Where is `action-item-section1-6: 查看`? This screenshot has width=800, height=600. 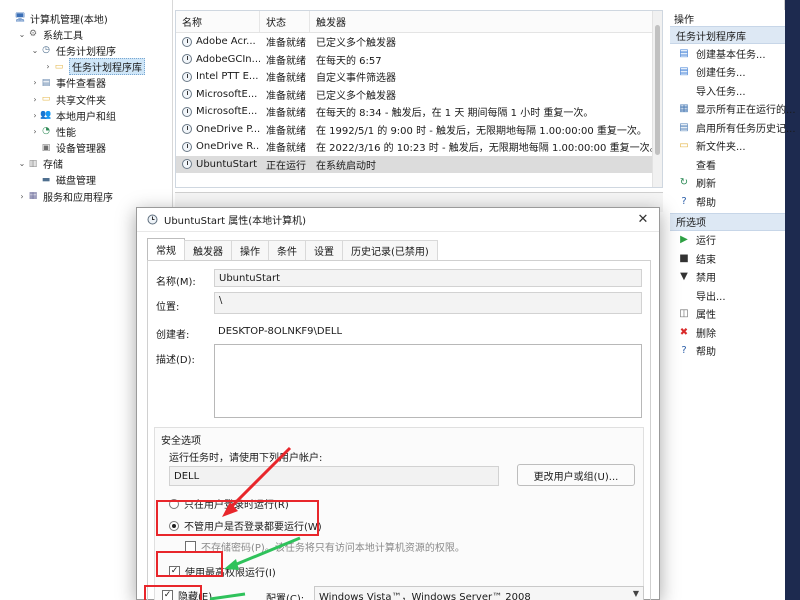
action-item-section1-6: 查看 is located at coordinates (727, 164).